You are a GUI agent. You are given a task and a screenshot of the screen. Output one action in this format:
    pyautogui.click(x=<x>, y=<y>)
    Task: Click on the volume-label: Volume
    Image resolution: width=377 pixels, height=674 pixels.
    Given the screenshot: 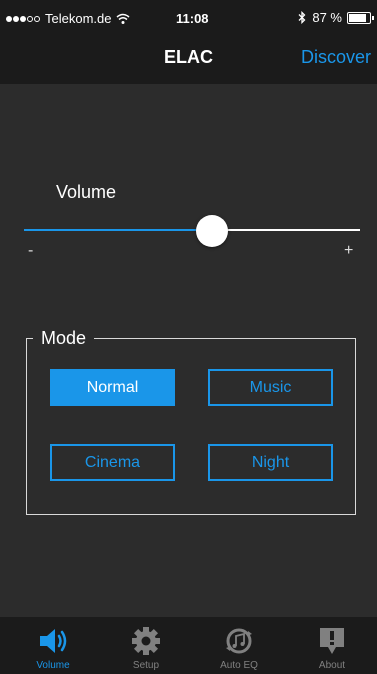 What is the action you would take?
    pyautogui.click(x=86, y=192)
    